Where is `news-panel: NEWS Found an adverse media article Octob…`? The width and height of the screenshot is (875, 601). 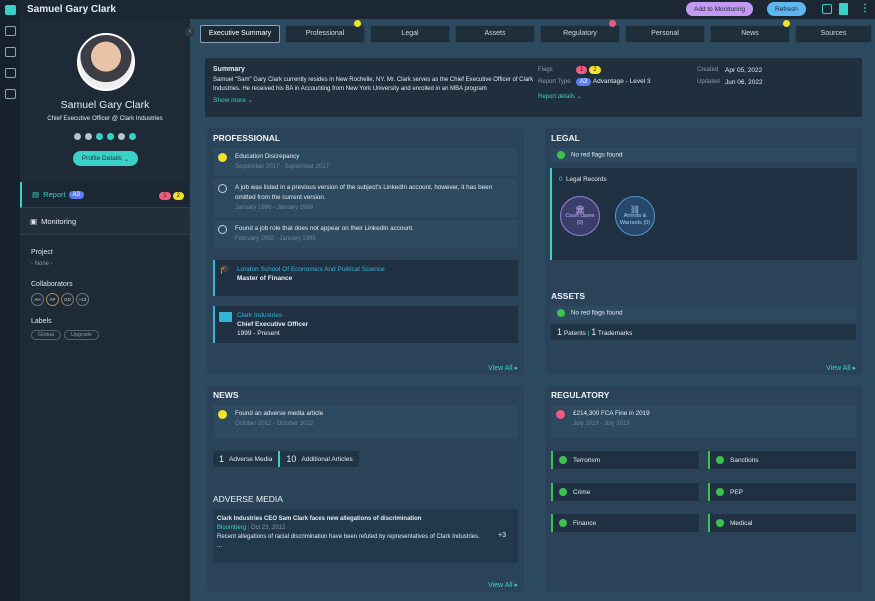 news-panel: NEWS Found an adverse media article Octob… is located at coordinates (365, 488).